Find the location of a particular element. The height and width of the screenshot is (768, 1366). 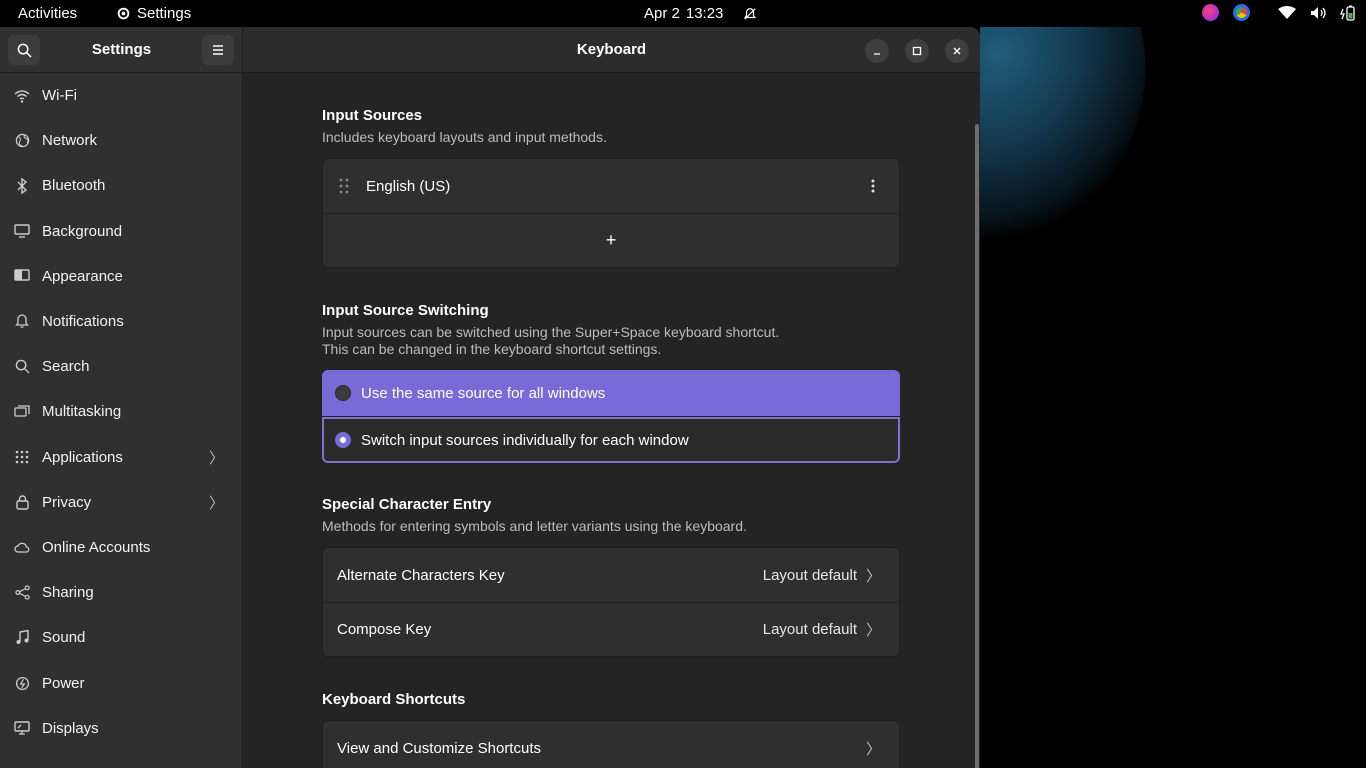

sidebar-item-label: Sound is located at coordinates (64, 638).